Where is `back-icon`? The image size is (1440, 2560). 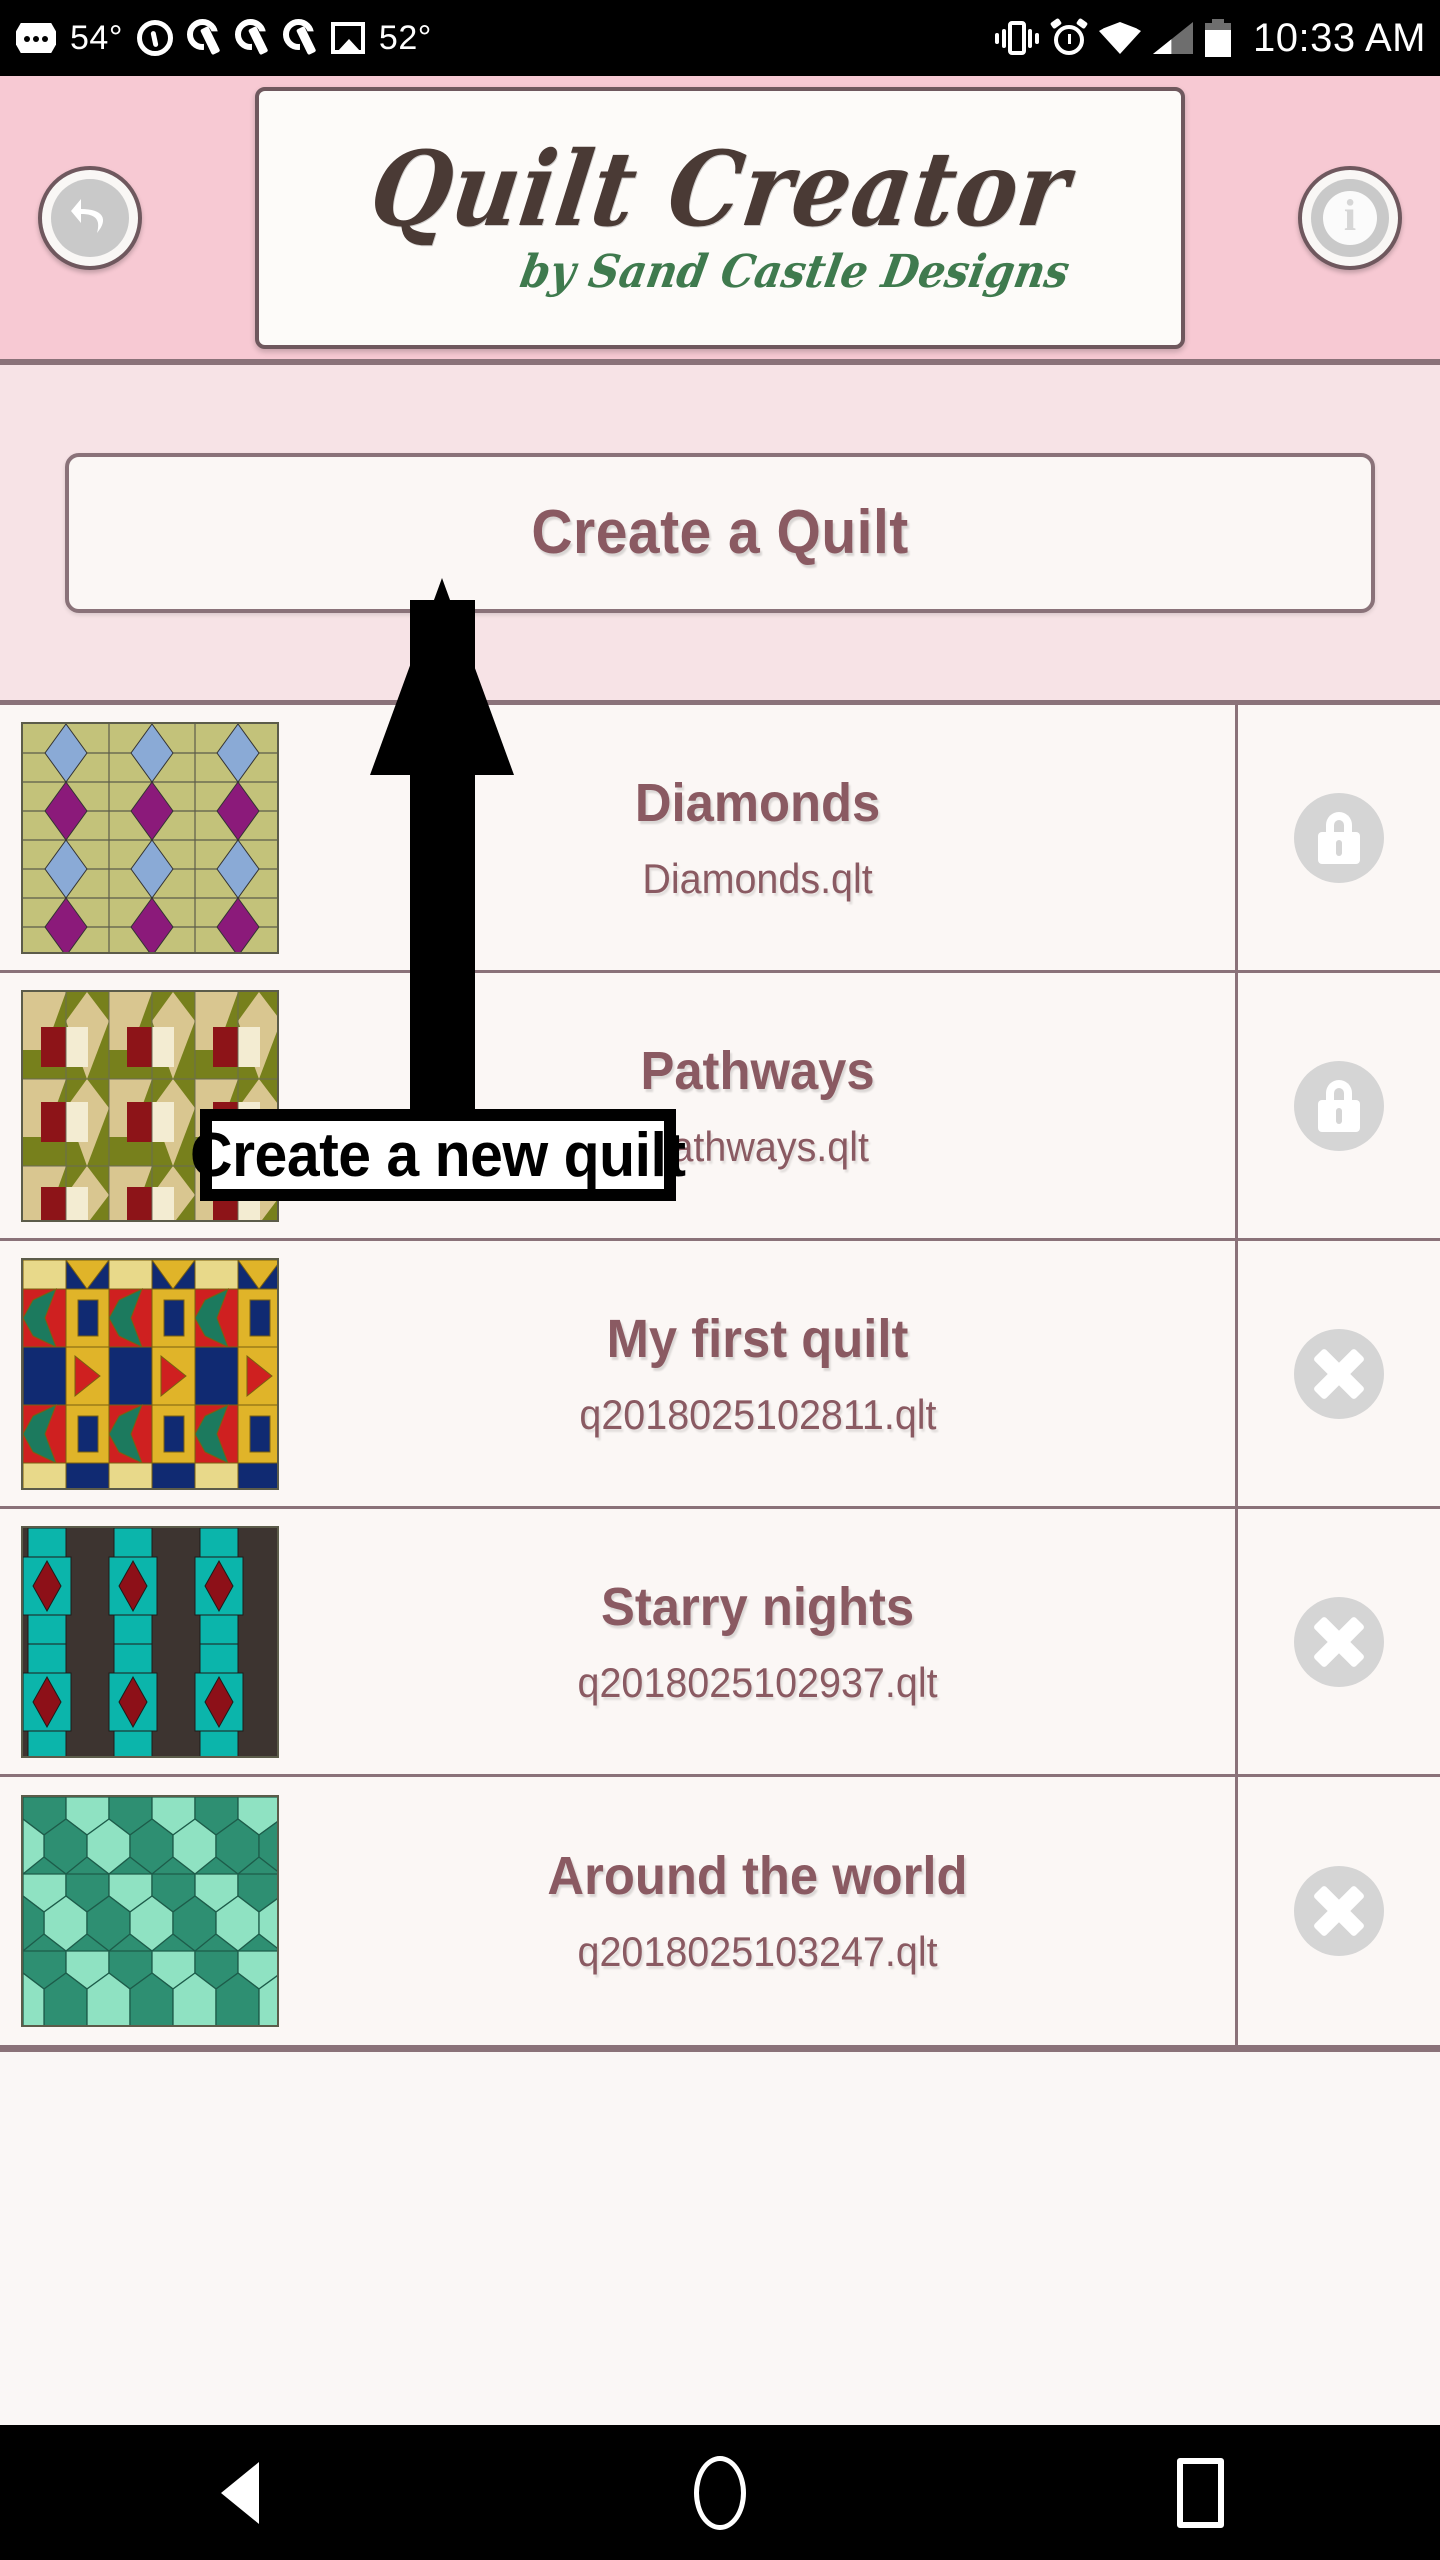 back-icon is located at coordinates (90, 218).